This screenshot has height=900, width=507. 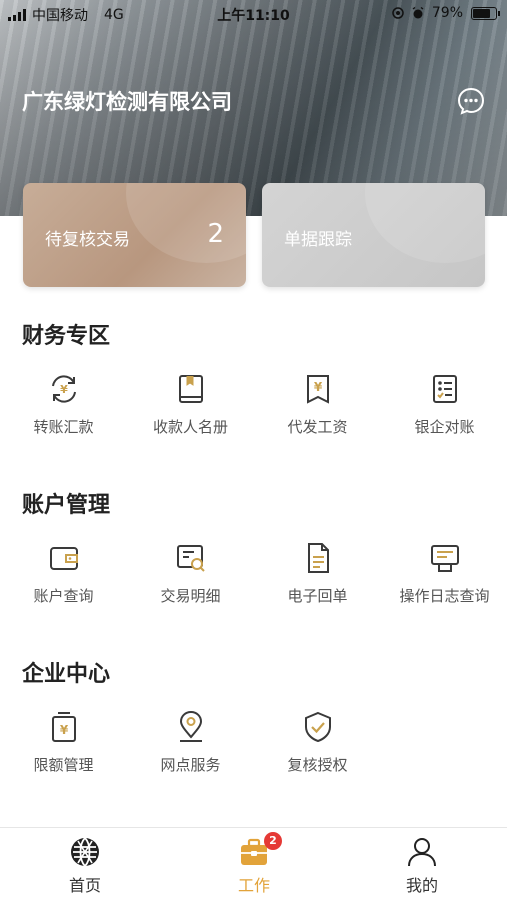 What do you see at coordinates (444, 389) in the screenshot?
I see `checklist-icon` at bounding box center [444, 389].